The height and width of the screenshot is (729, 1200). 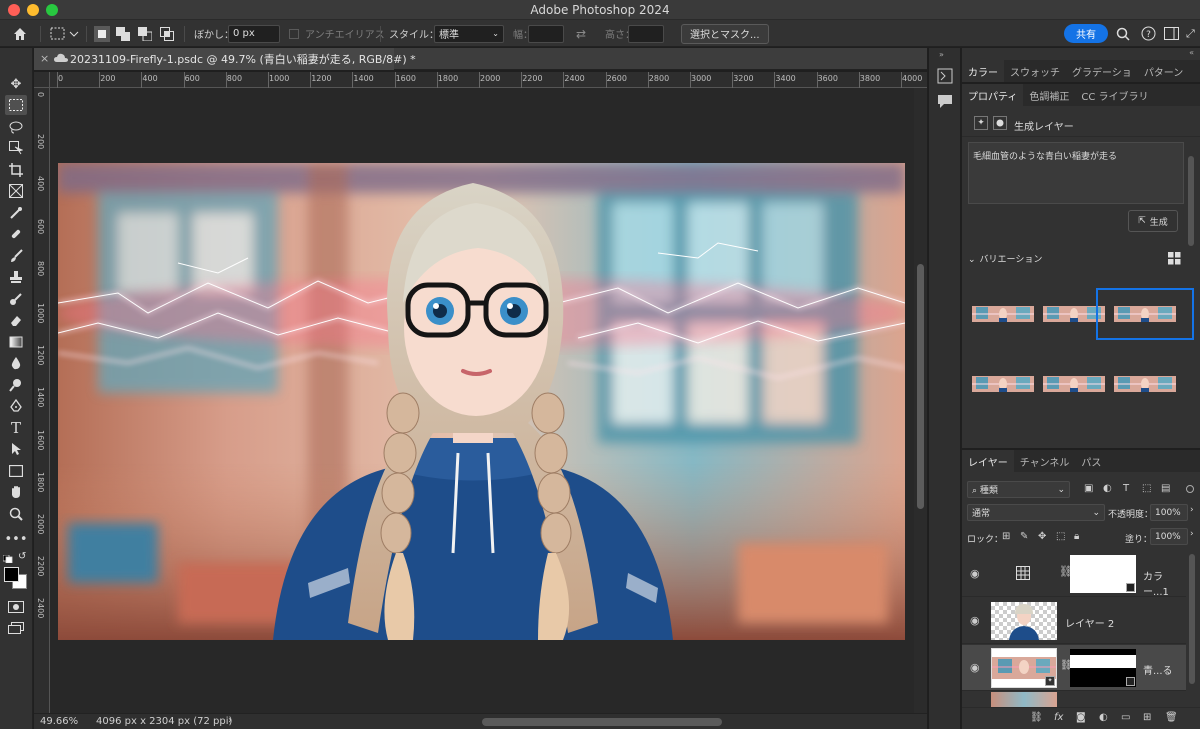 What do you see at coordinates (1164, 71) in the screenshot?
I see `tab-patterns: パターン` at bounding box center [1164, 71].